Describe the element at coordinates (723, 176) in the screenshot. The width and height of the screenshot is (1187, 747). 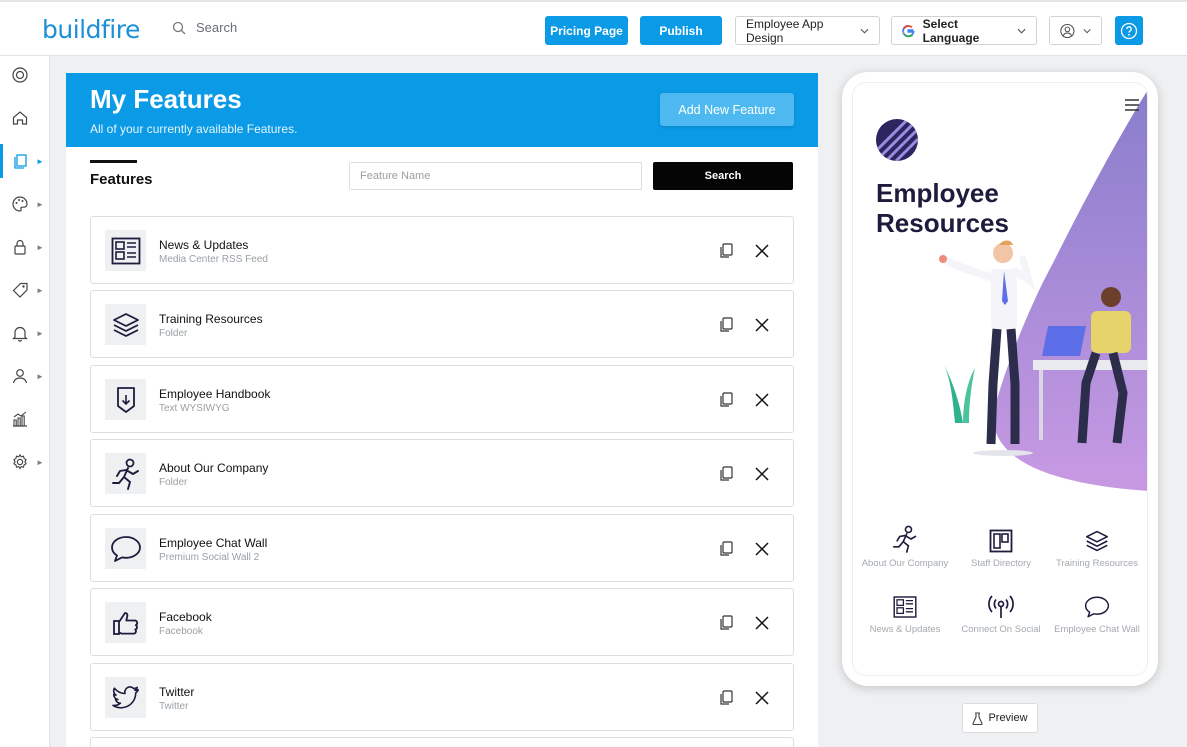
I see `search-button: Search` at that location.